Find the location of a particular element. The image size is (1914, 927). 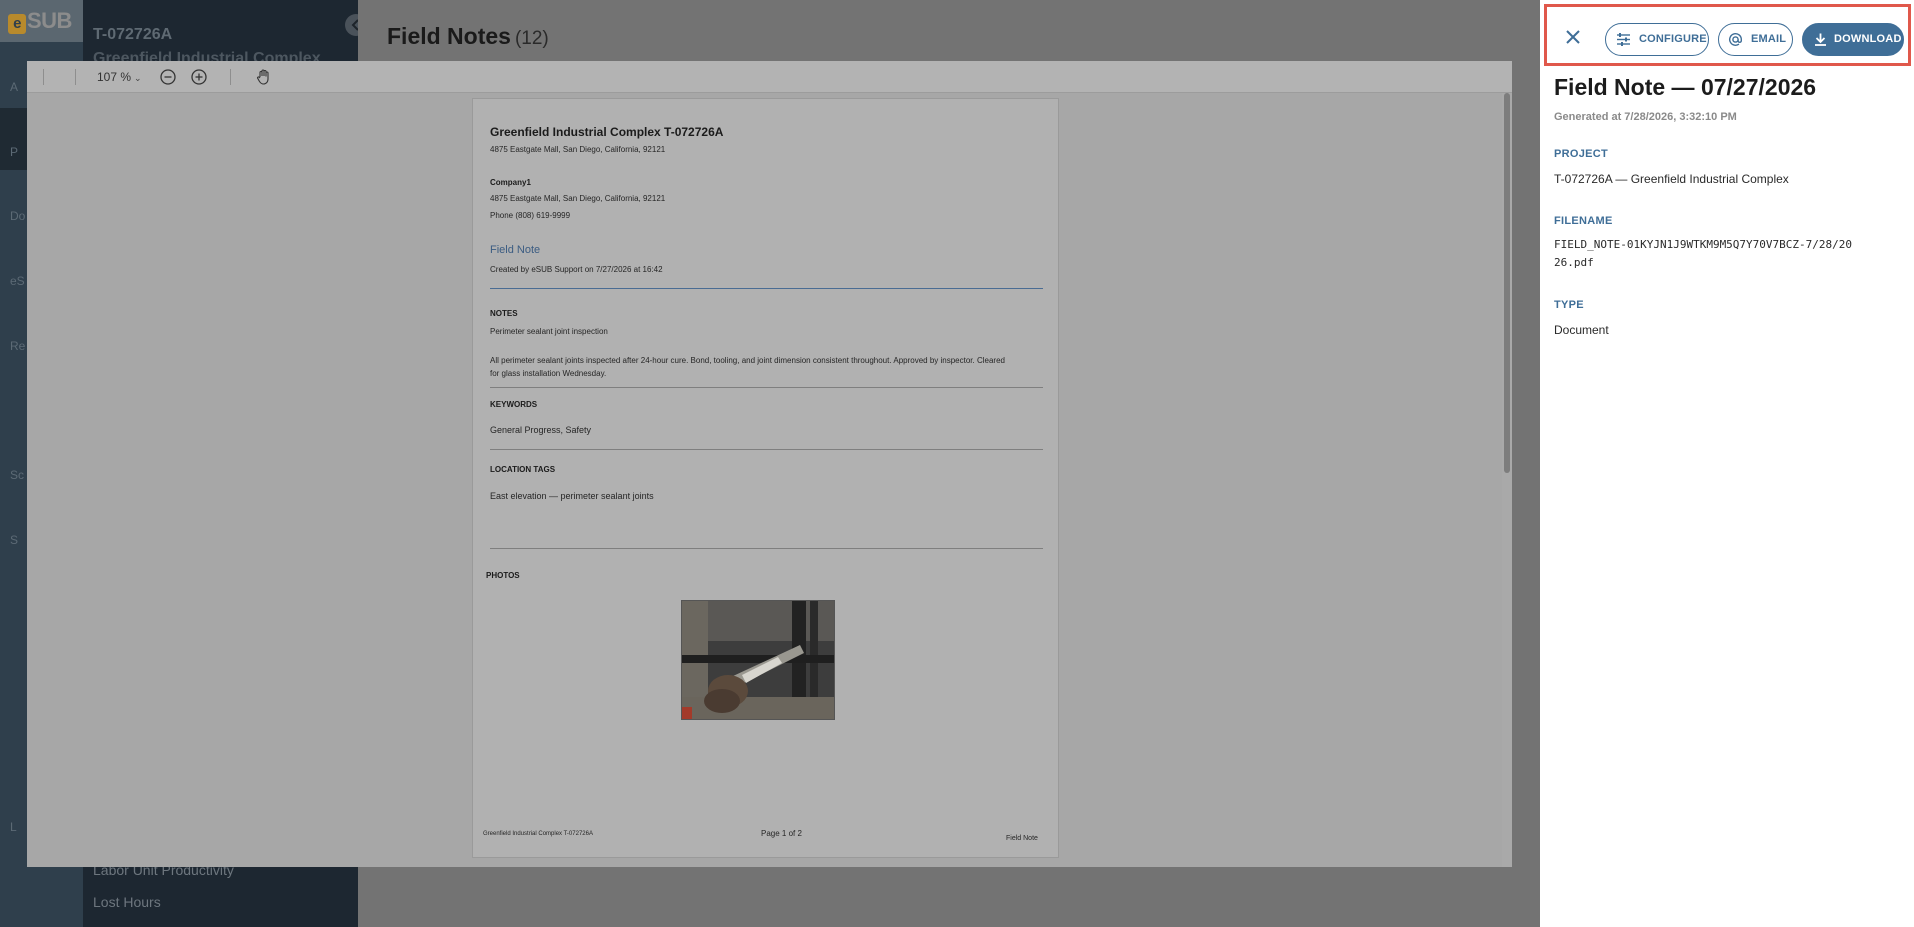

pdf-footer-project: Greenfield Industrial Complex T-072726A is located at coordinates (538, 834).